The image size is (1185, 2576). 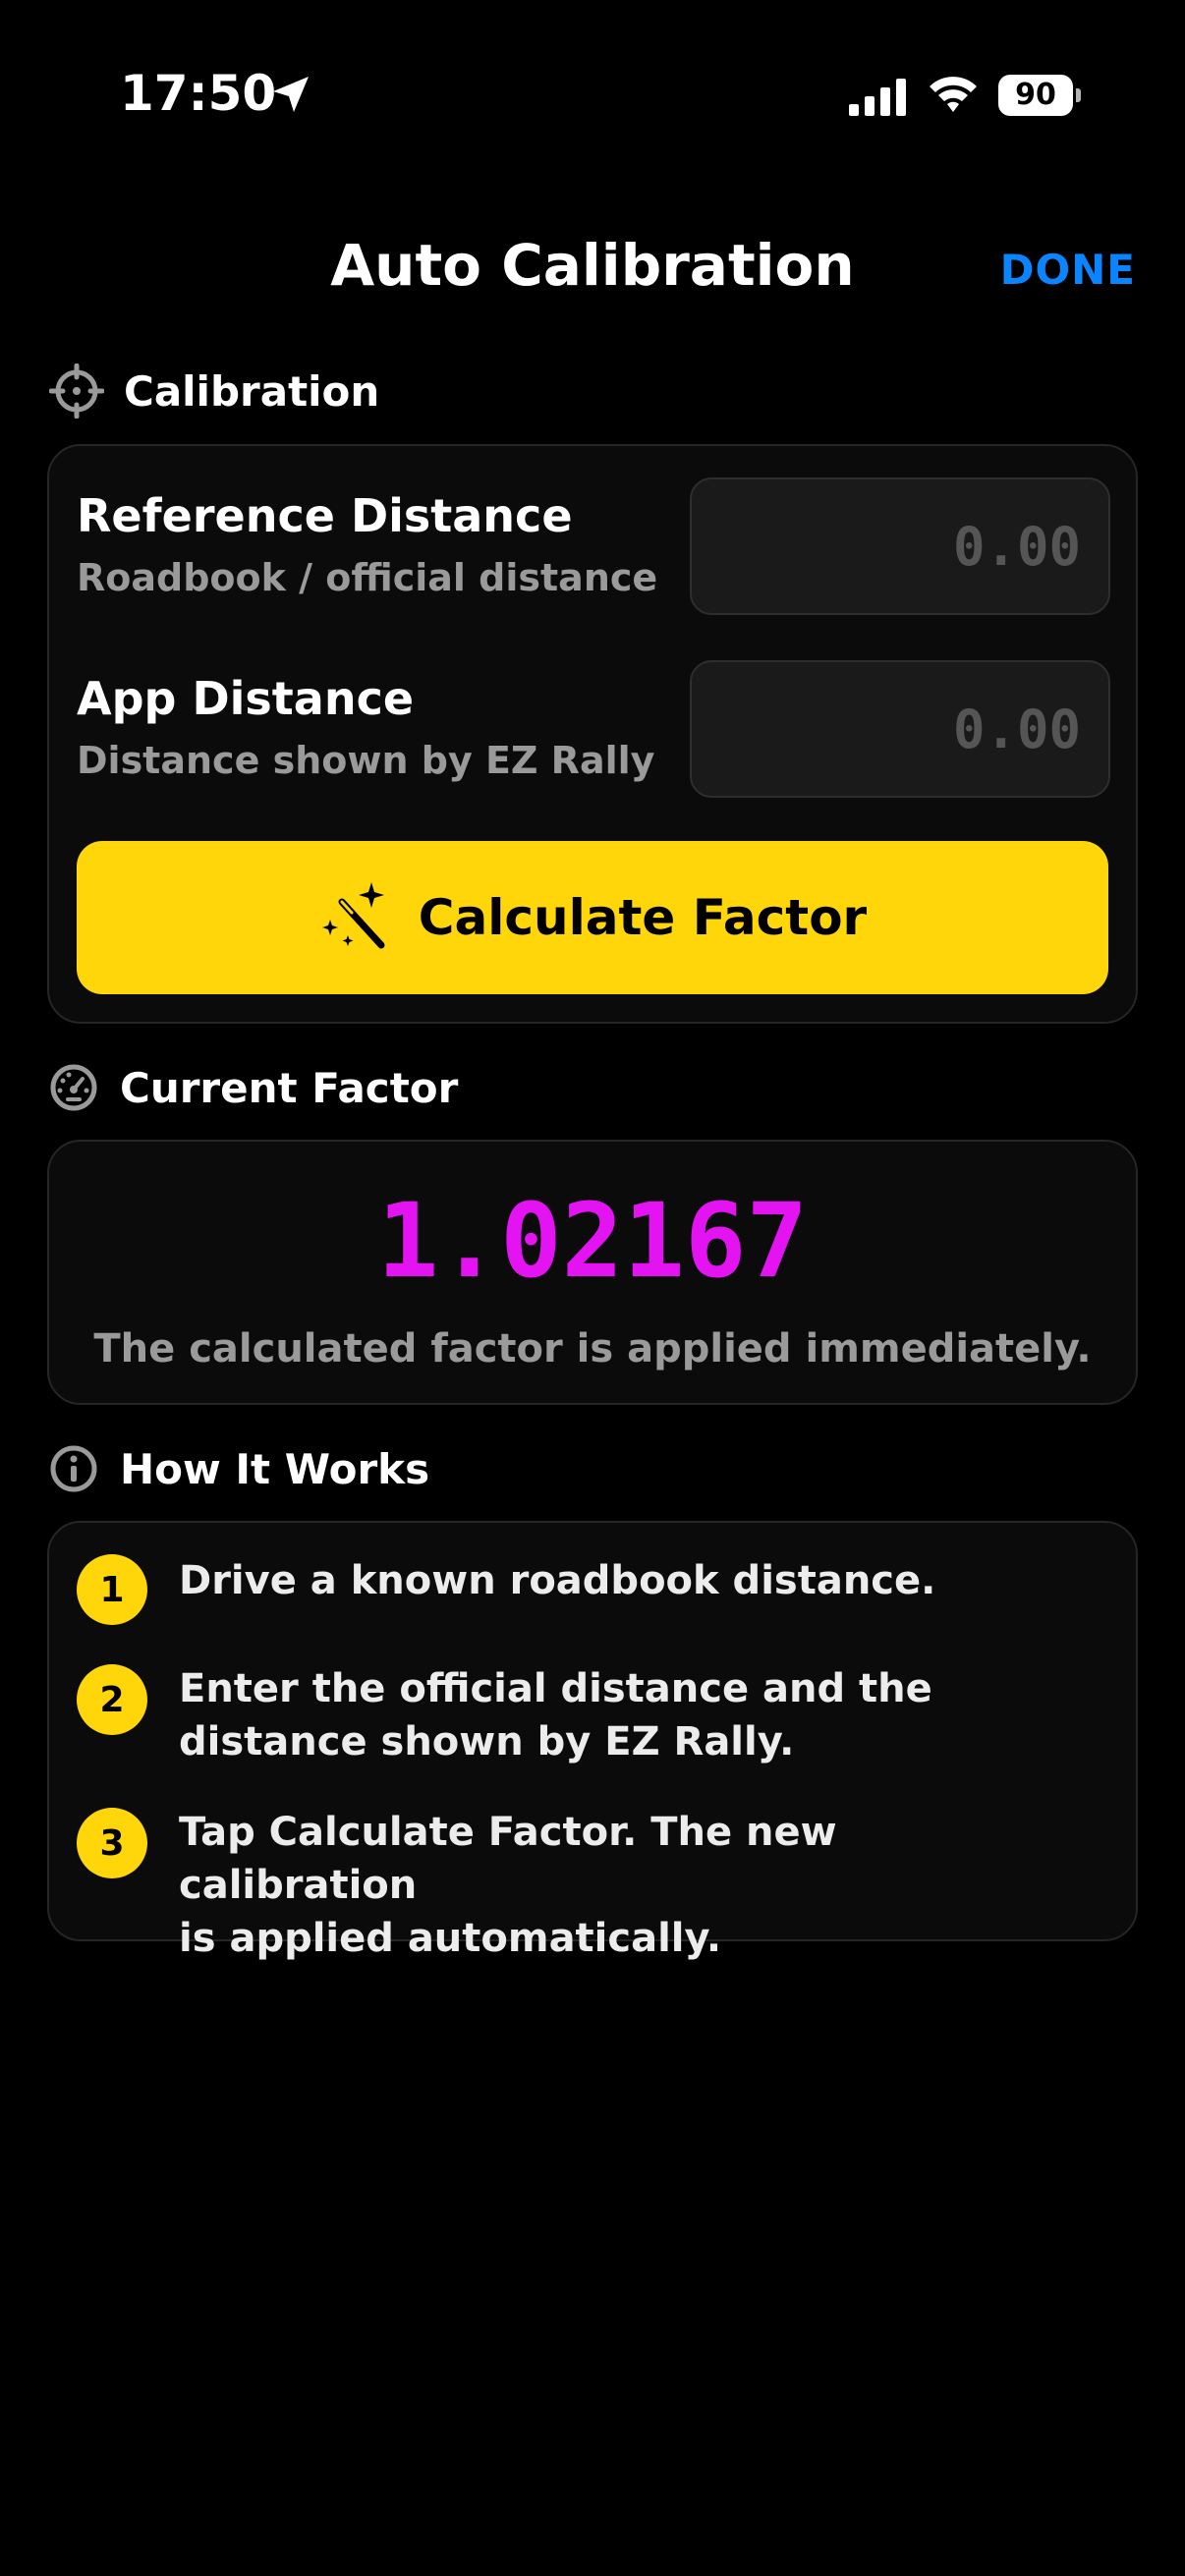 What do you see at coordinates (291, 94) in the screenshot?
I see `location-arrow-icon` at bounding box center [291, 94].